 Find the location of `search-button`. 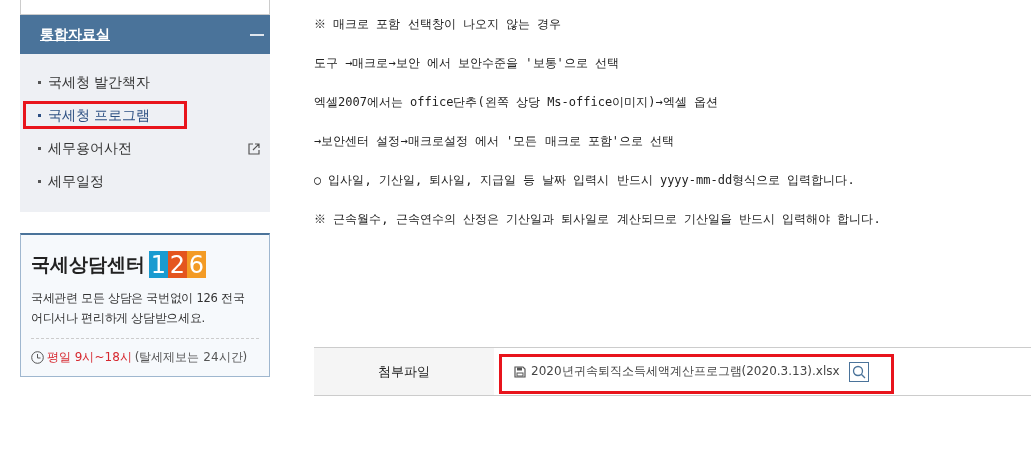

search-button is located at coordinates (858, 371).